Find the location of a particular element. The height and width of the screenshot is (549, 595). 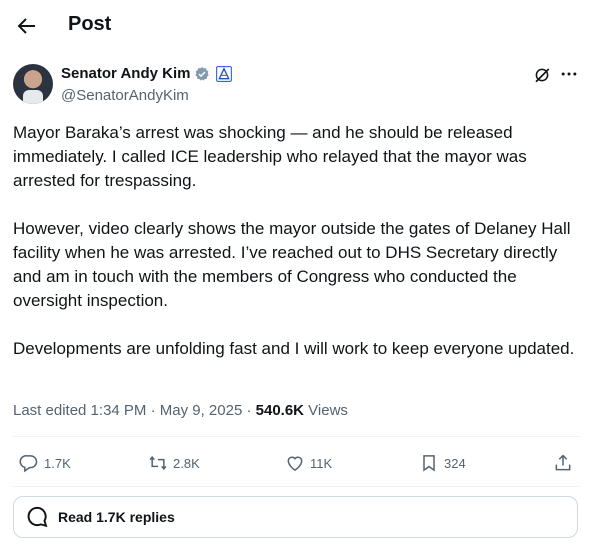

author-name: Senator Andy Kim is located at coordinates (125, 73).